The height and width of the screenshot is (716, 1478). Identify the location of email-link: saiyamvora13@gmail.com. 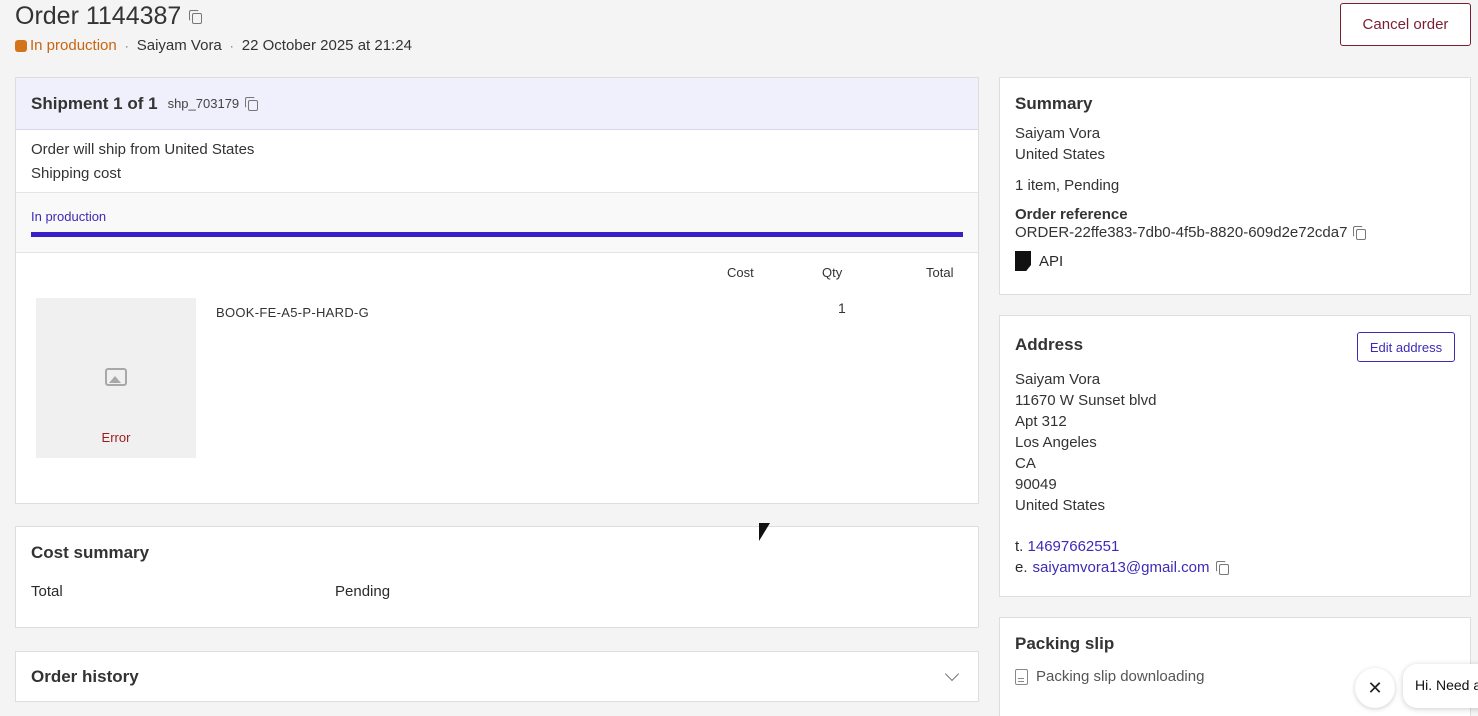
(1121, 567).